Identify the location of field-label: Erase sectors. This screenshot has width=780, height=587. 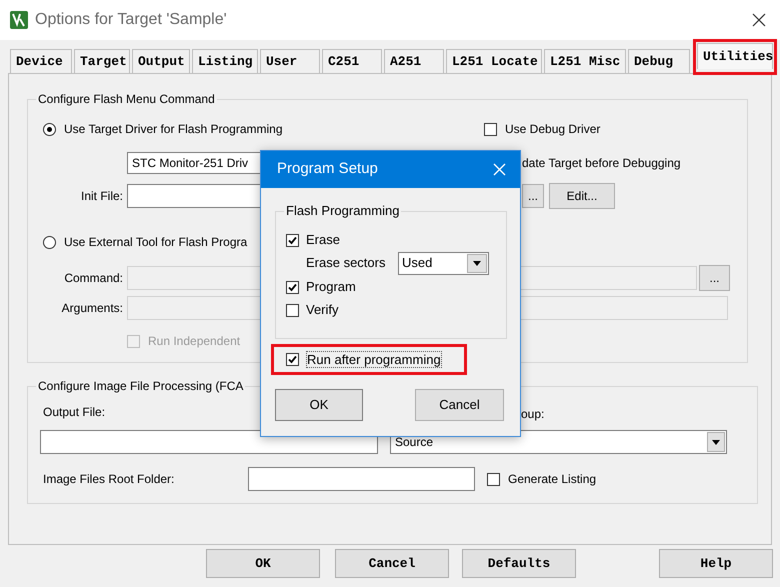
(346, 263).